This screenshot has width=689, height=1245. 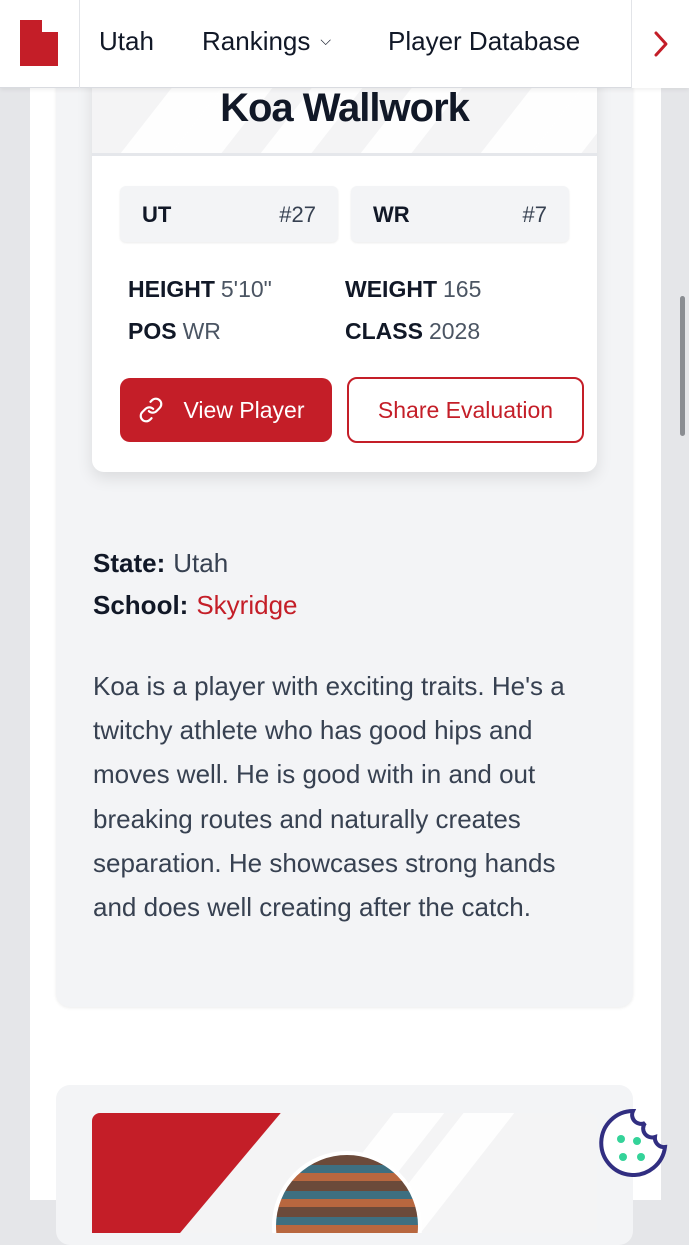 I want to click on class-value: 2028, so click(x=454, y=331).